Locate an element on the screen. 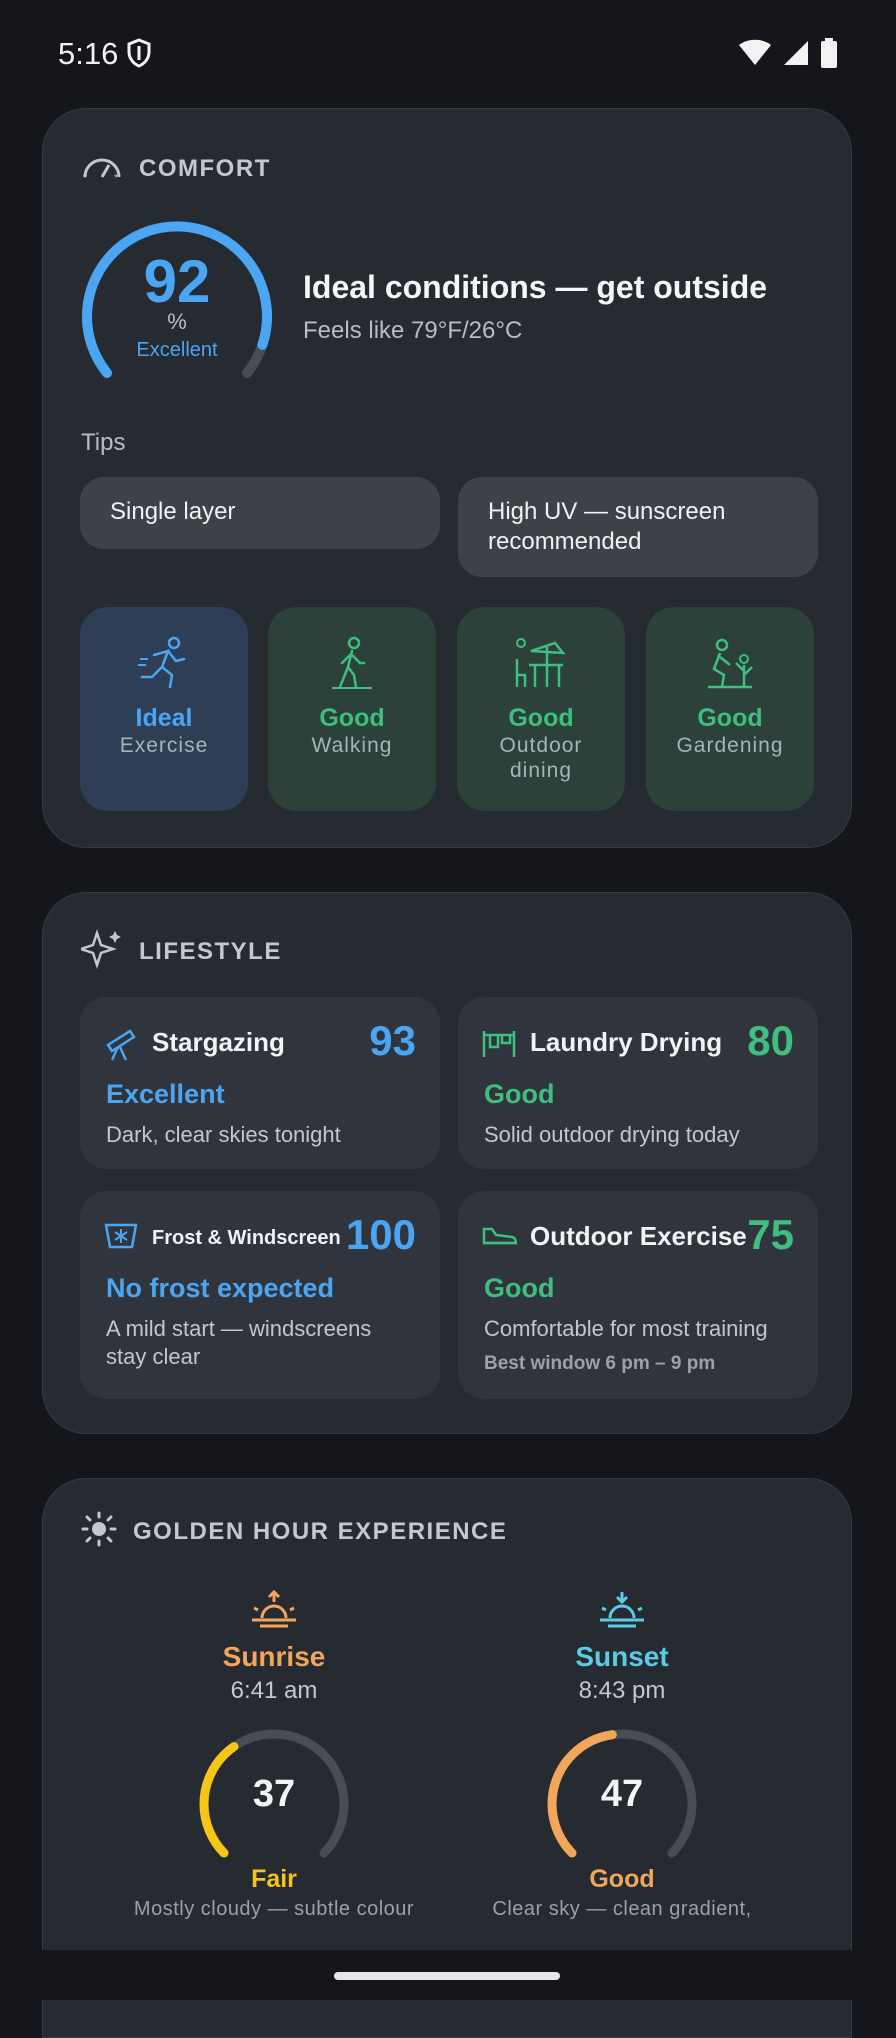 This screenshot has height=2038, width=896. activity-walking: Good Walking is located at coordinates (352, 709).